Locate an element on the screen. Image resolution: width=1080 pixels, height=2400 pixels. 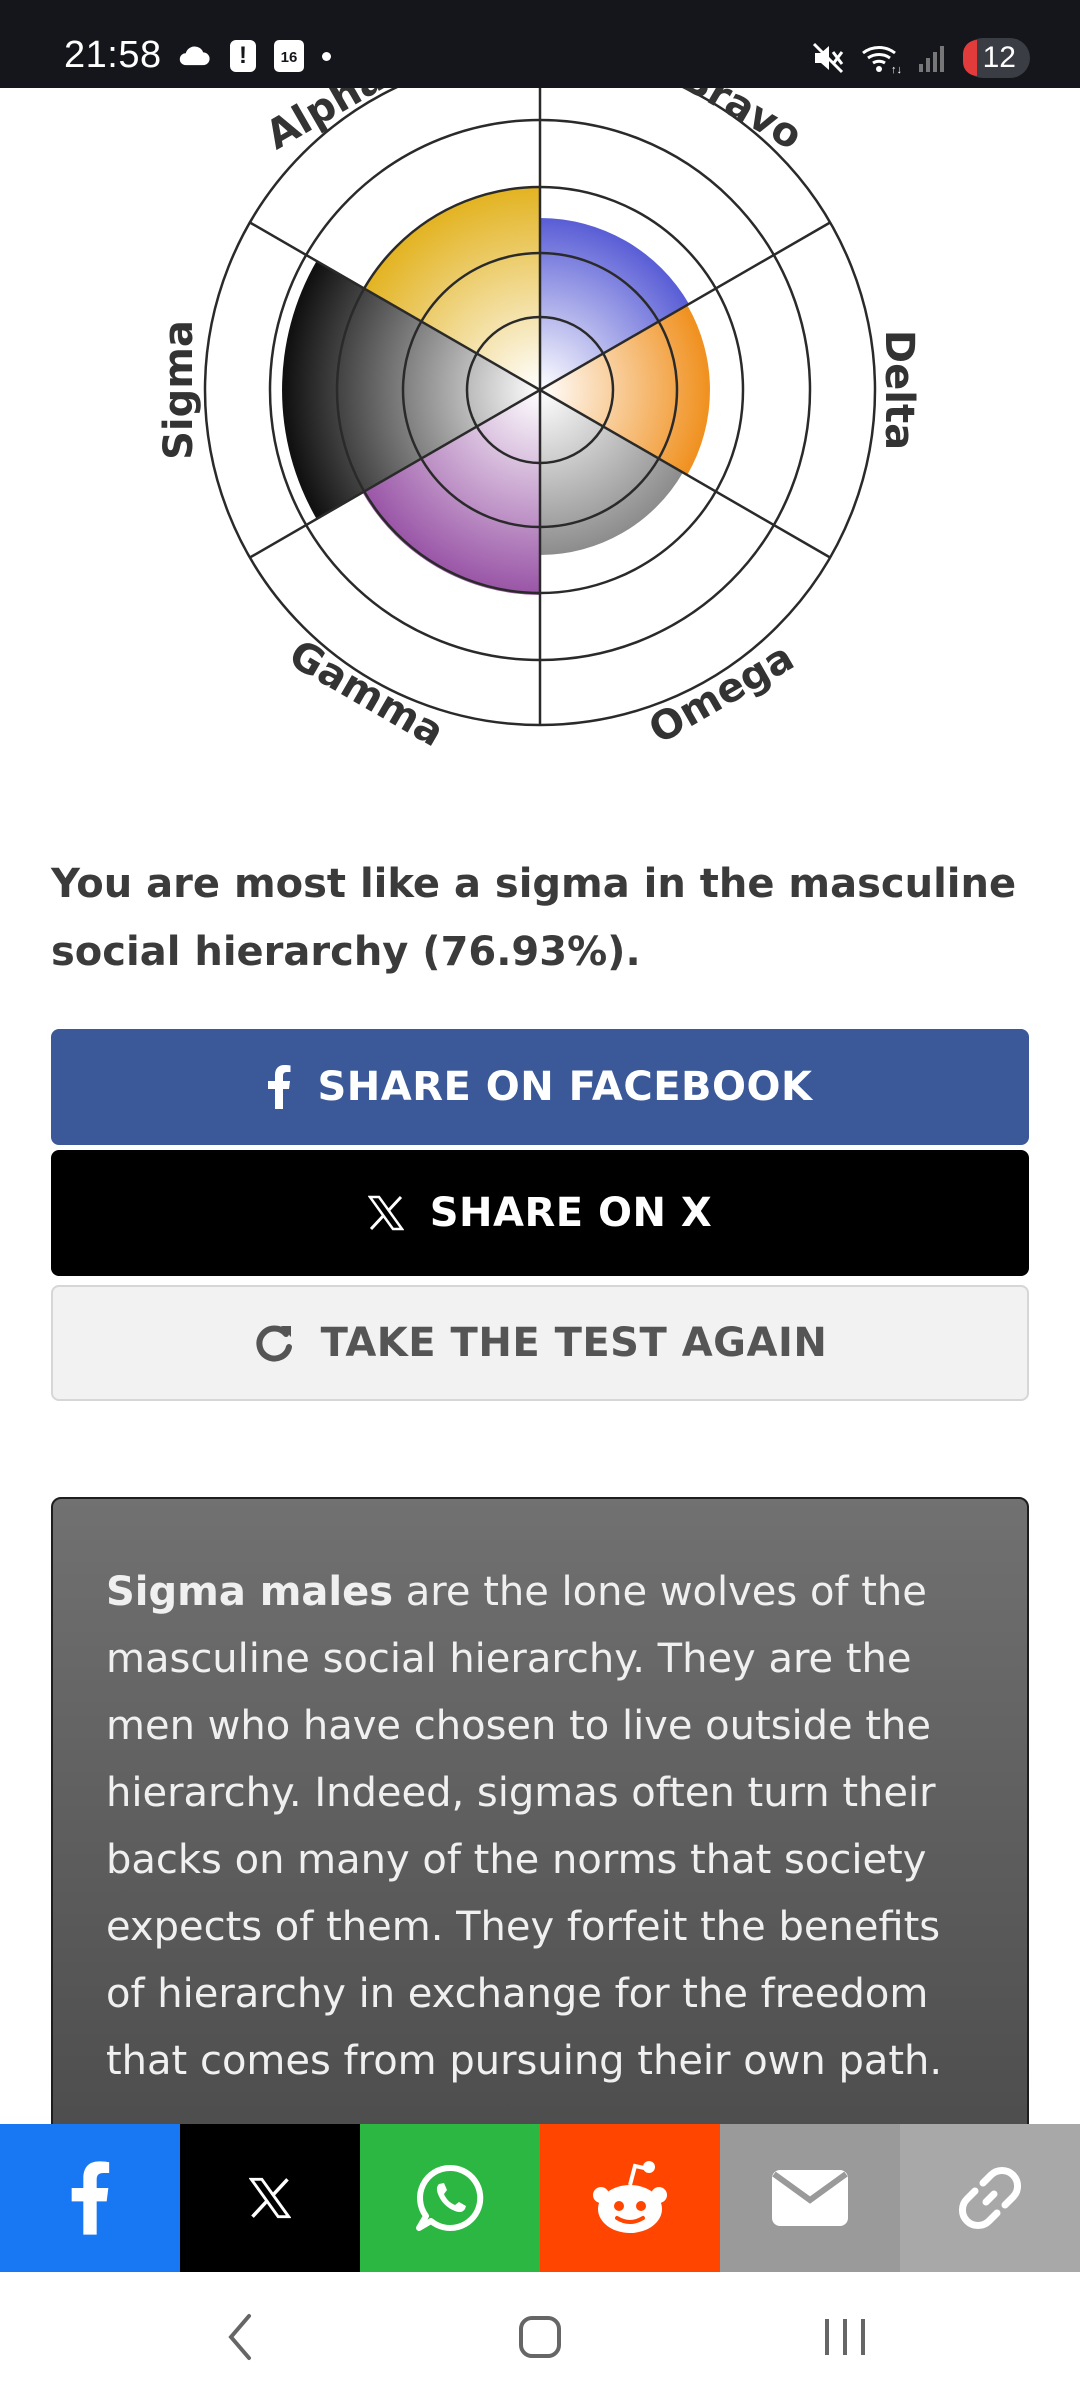
share-x-button: SHARE ON X is located at coordinates (540, 1213).